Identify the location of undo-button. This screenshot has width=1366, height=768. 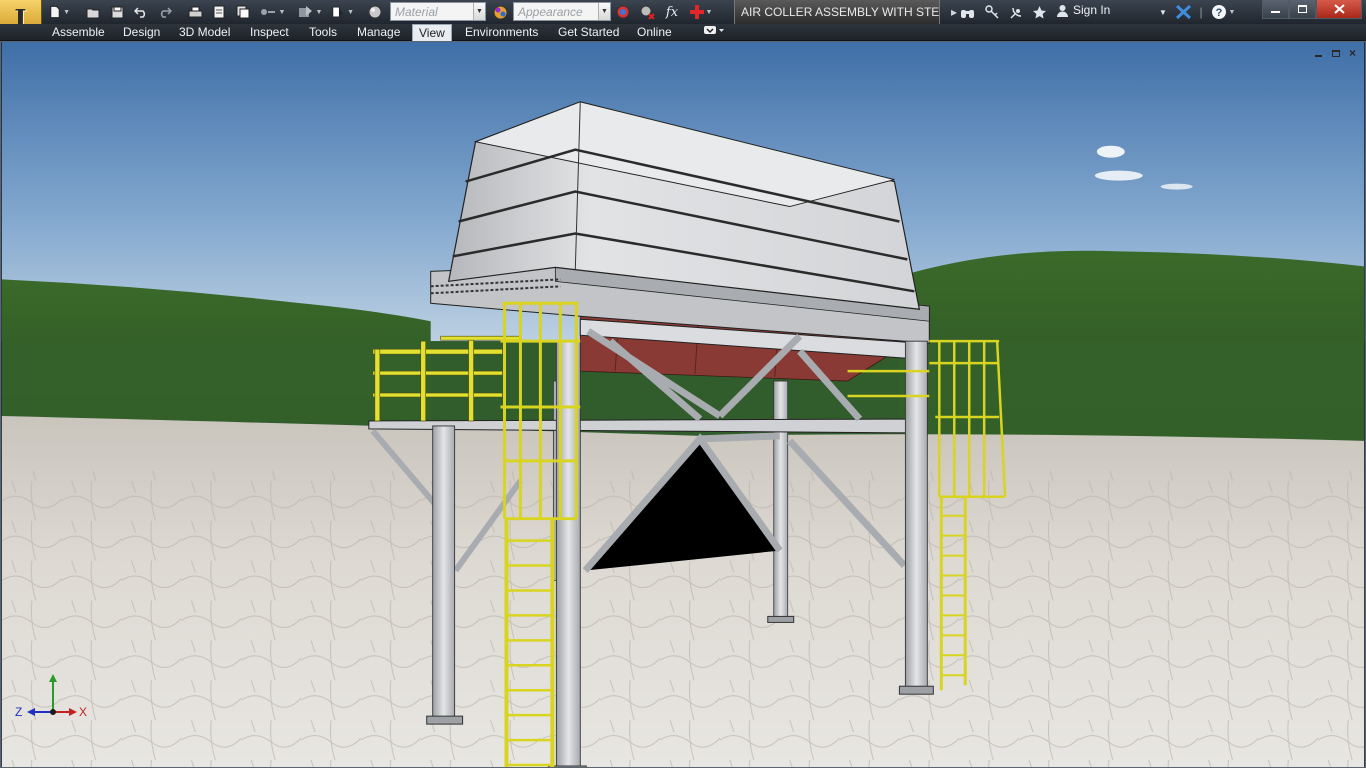
(141, 12).